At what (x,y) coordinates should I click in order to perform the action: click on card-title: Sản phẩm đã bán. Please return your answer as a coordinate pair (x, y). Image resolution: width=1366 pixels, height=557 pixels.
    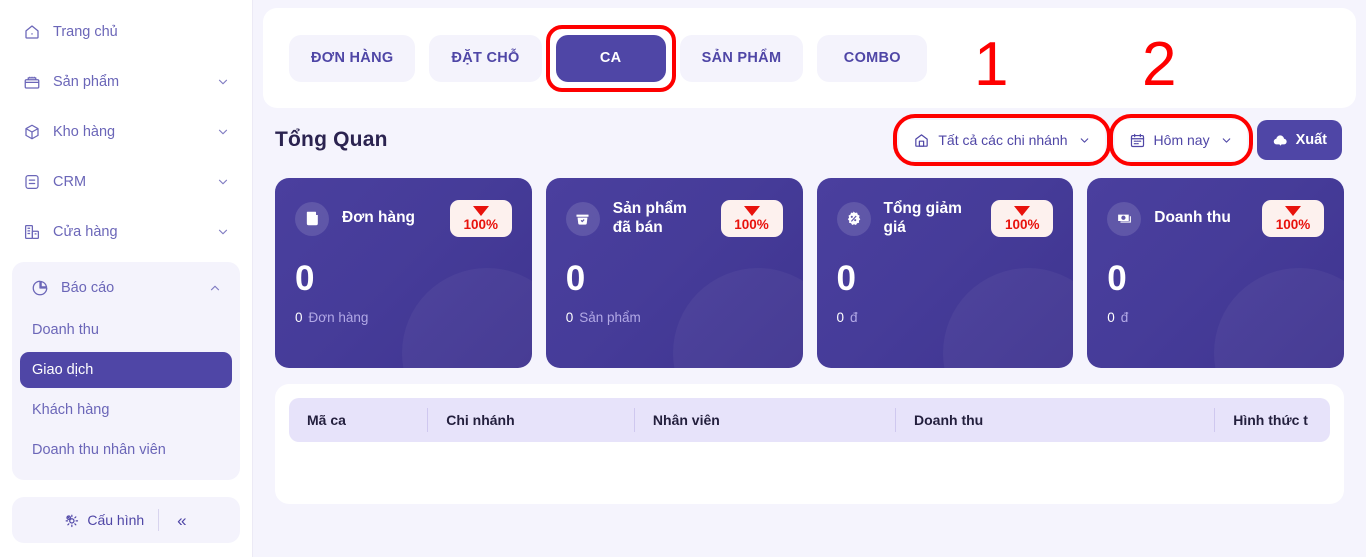
    Looking at the image, I should click on (649, 218).